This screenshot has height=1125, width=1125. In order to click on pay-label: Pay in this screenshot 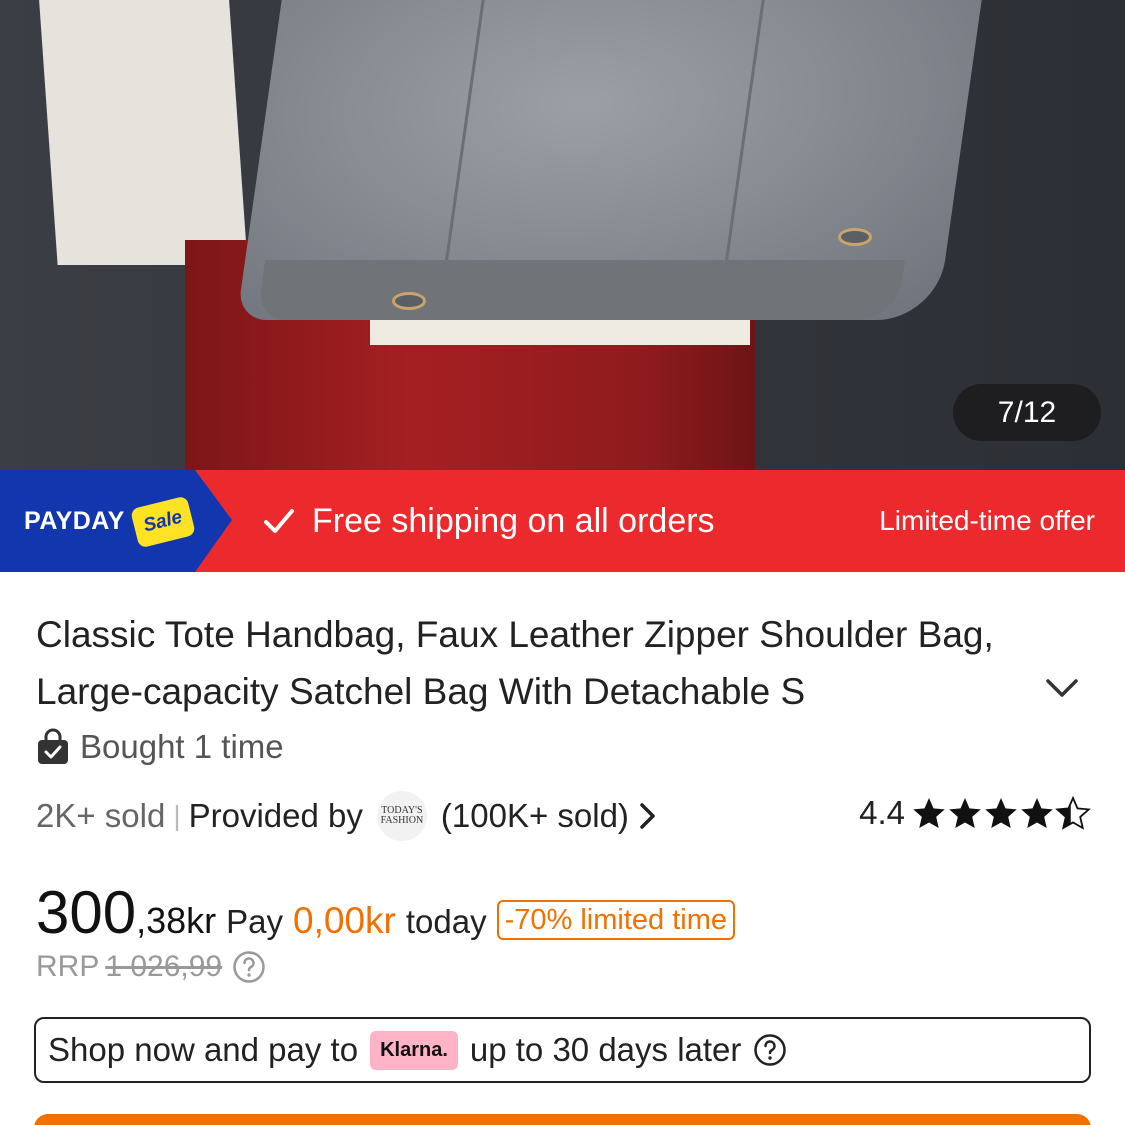, I will do `click(255, 921)`.